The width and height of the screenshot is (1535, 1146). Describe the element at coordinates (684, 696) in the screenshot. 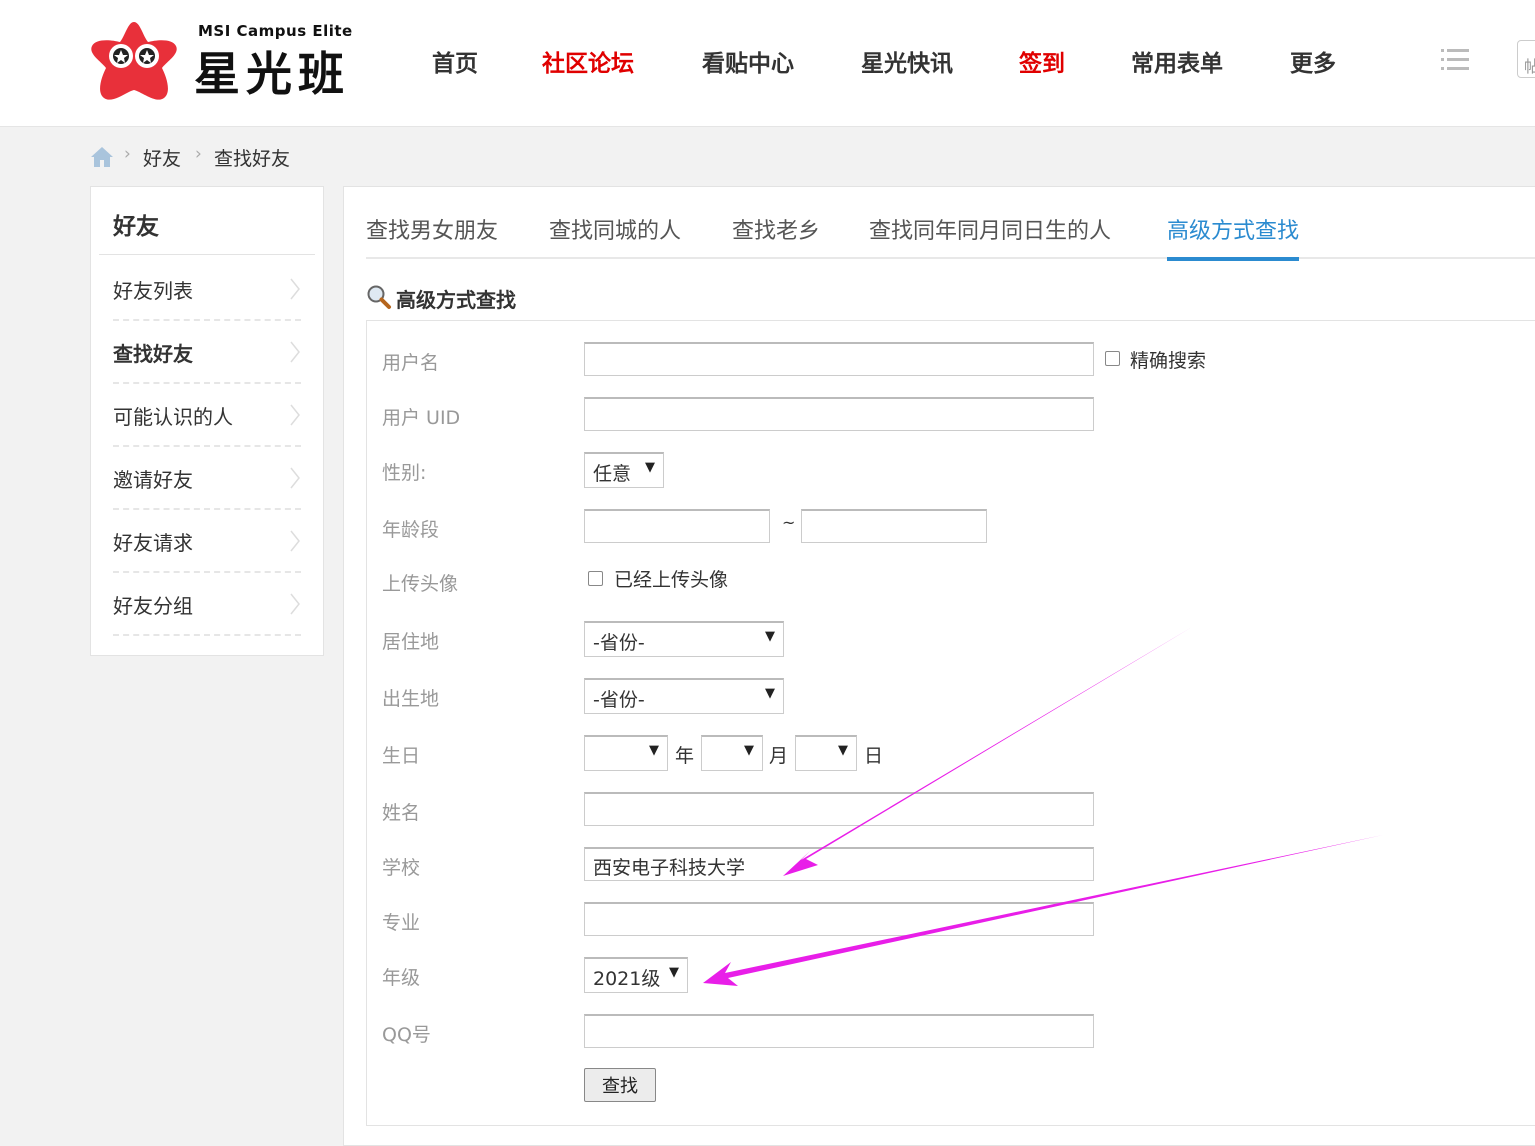

I see `birthplace-province-select: -省份- ▼` at that location.